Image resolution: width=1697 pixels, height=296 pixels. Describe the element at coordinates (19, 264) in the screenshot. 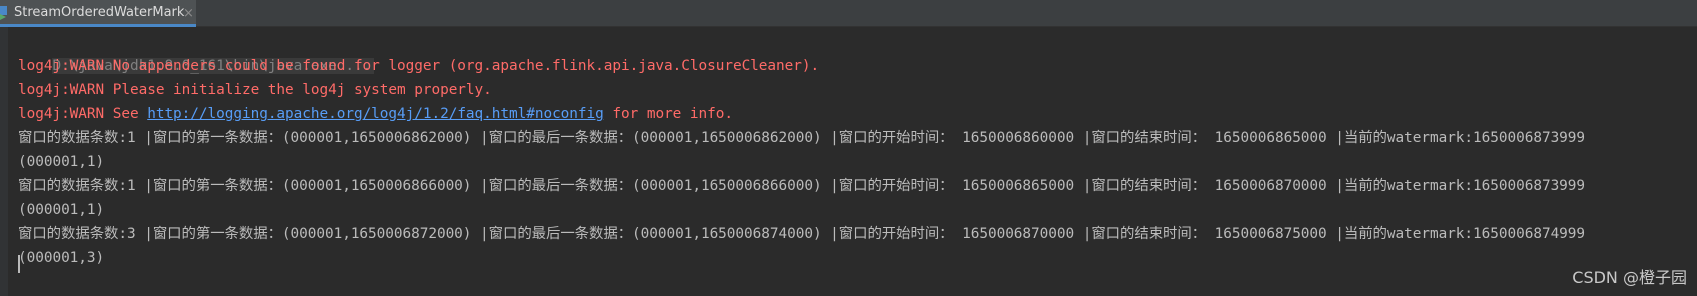

I see `text-cursor` at that location.